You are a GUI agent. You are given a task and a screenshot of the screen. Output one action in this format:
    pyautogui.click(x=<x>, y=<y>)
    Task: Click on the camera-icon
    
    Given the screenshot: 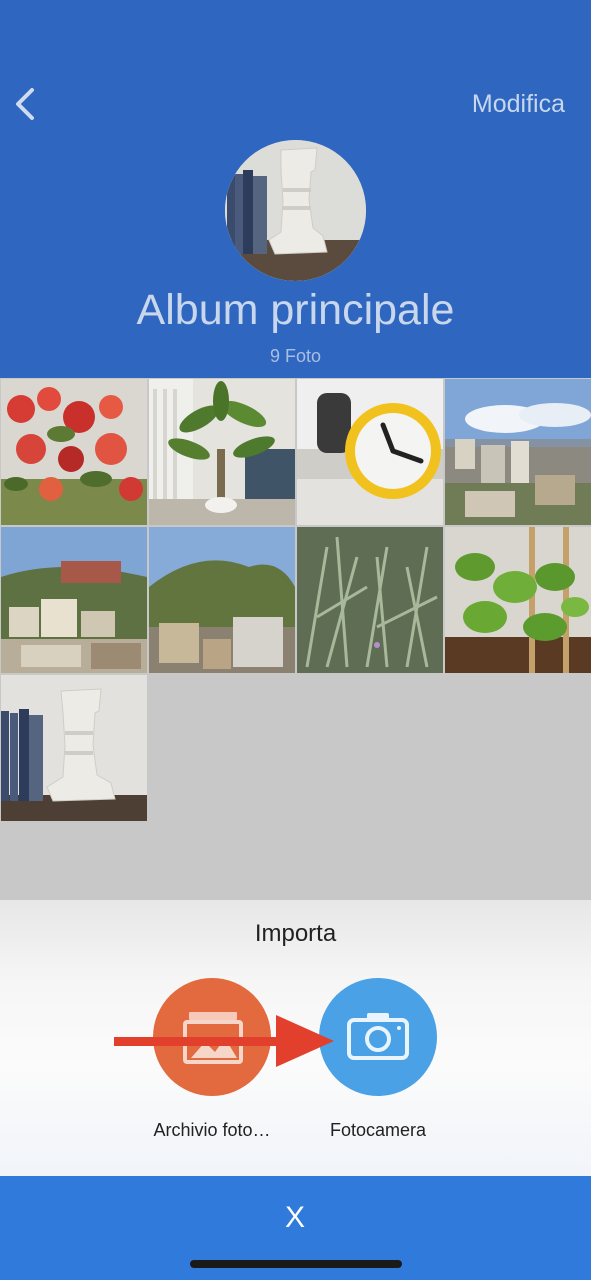 What is the action you would take?
    pyautogui.click(x=378, y=1037)
    